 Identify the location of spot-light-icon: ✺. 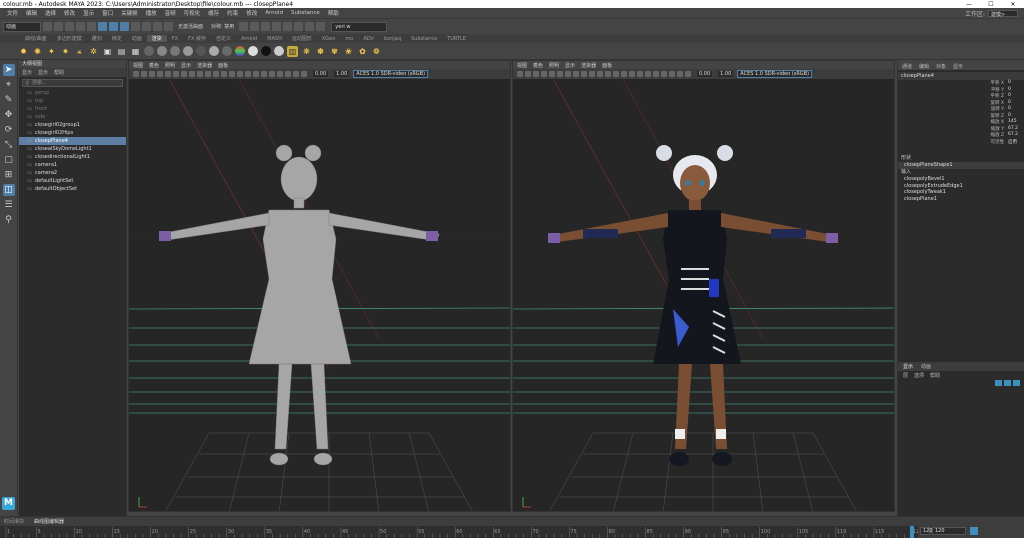
(37, 51).